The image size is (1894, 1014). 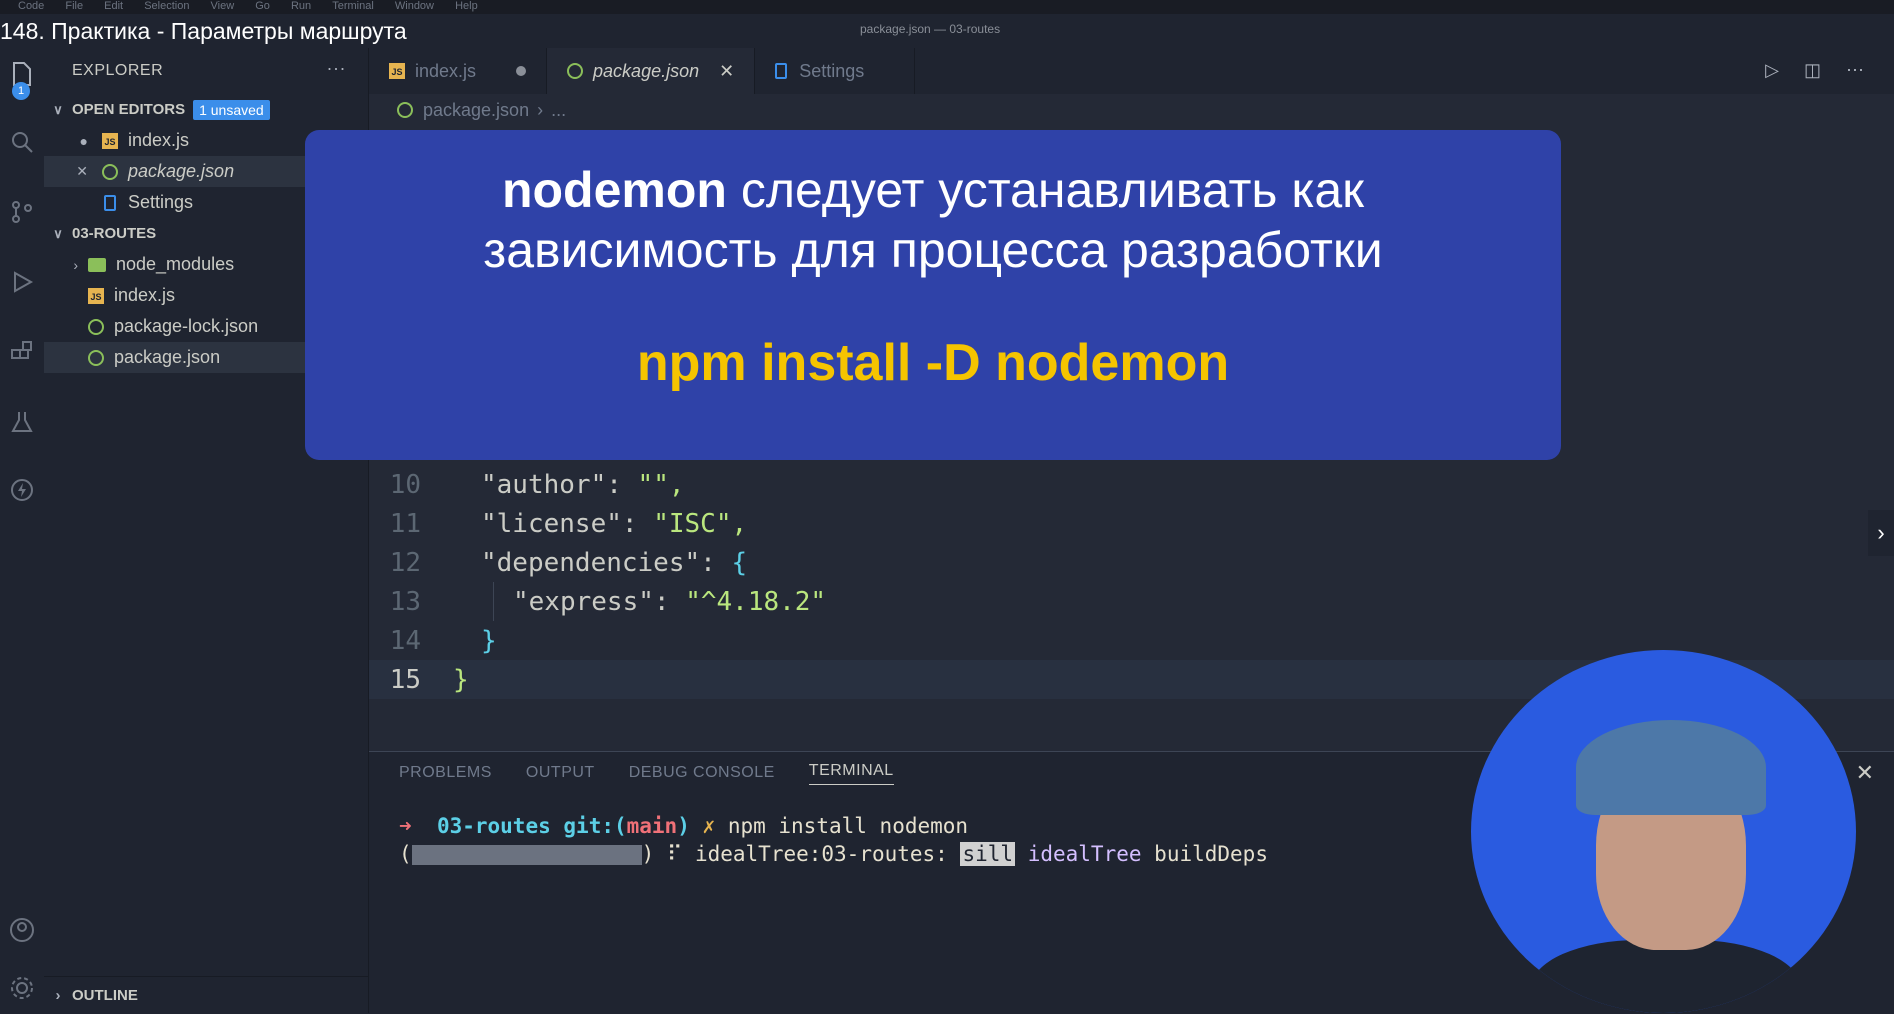 What do you see at coordinates (22, 530) in the screenshot?
I see `activity-bar: 1` at bounding box center [22, 530].